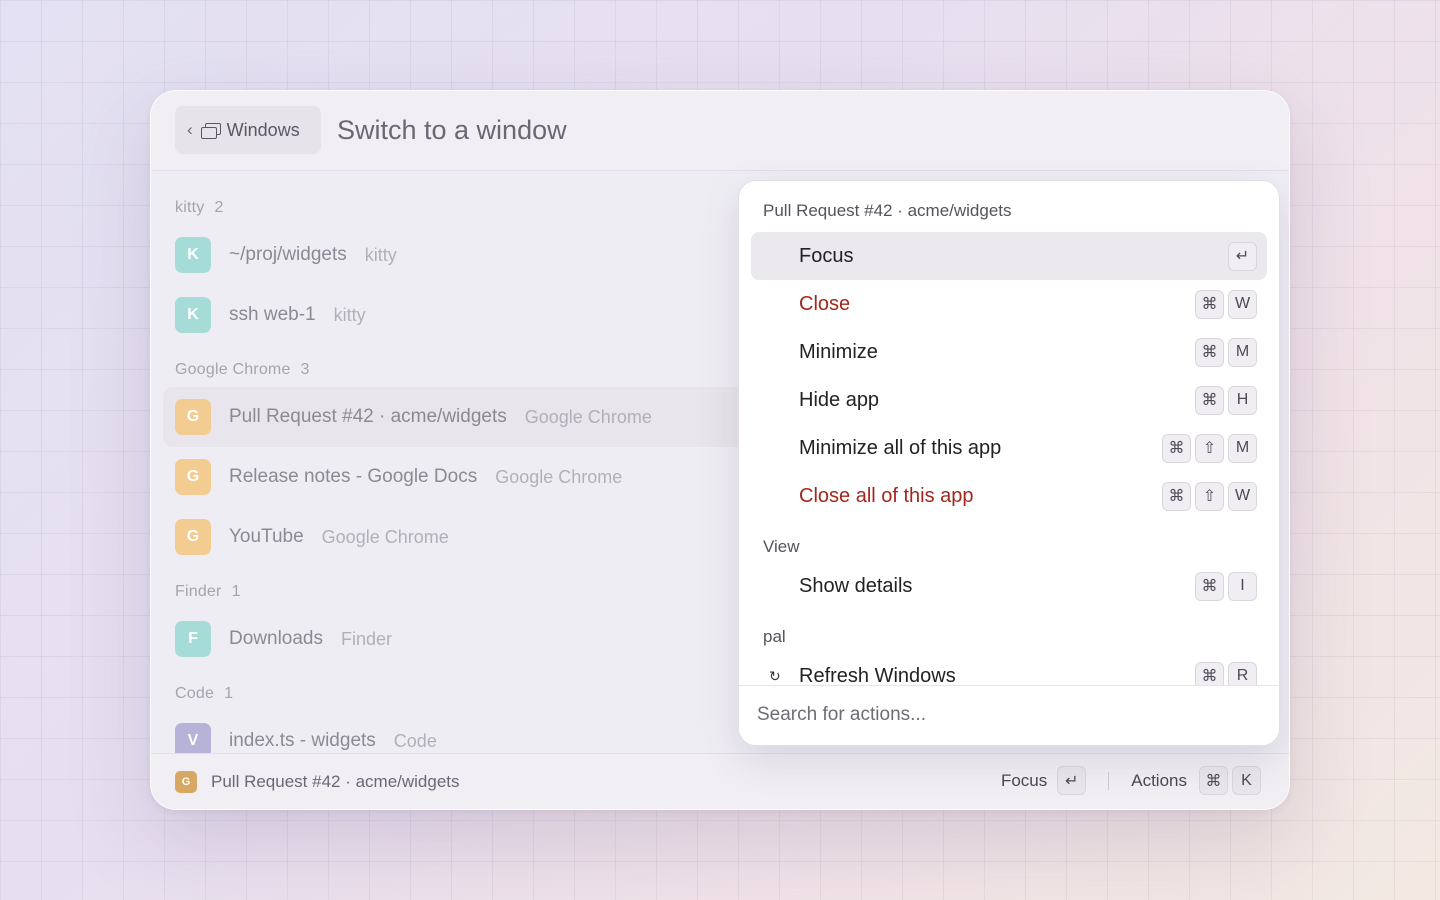 The height and width of the screenshot is (900, 1440). I want to click on focus-action-button: Focus ↵, so click(1043, 780).